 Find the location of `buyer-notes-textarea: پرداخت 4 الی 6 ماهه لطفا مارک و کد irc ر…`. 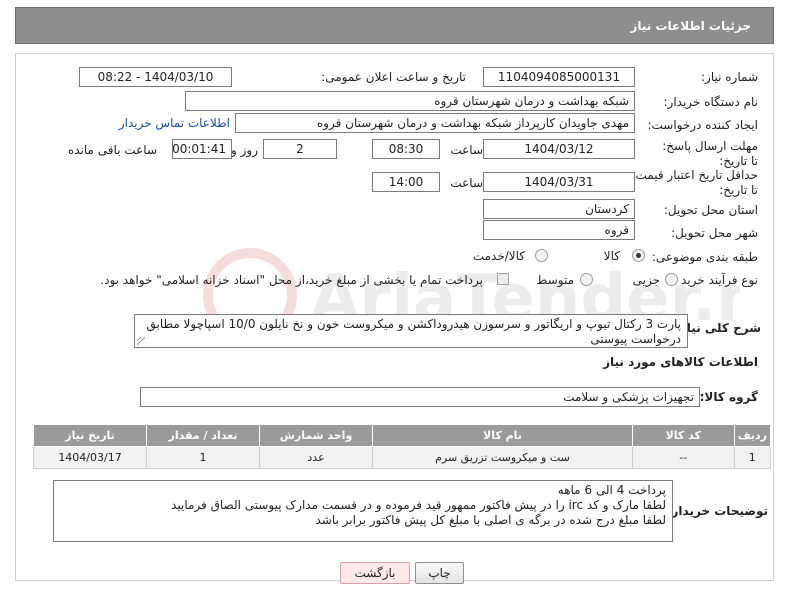

buyer-notes-textarea: پرداخت 4 الی 6 ماهه لطفا مارک و کد irc ر… is located at coordinates (363, 511).